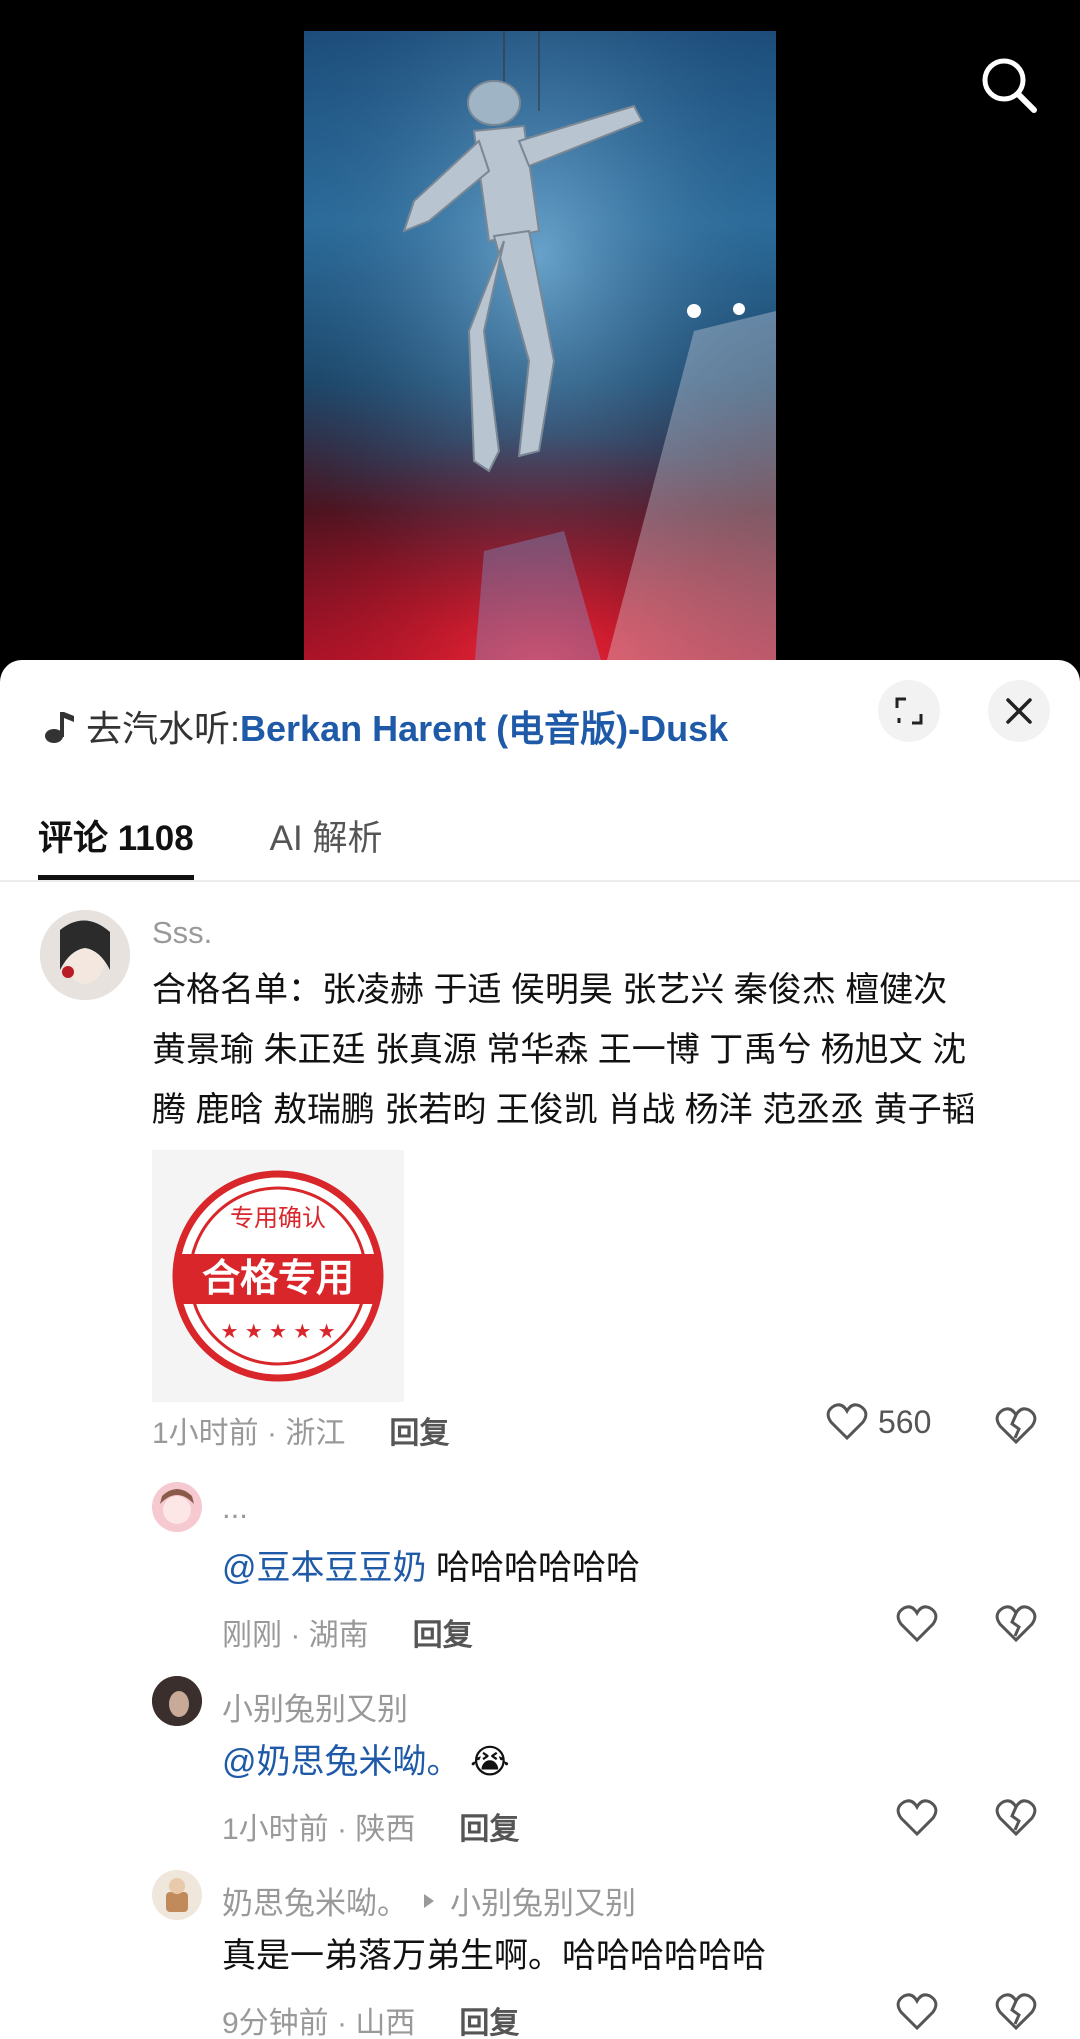 The image size is (1080, 2039). I want to click on comment-line: 黄景瑜 朱正廷 张真源 常华森 王一博 丁禹兮 杨旭文 沈, so click(559, 1050).